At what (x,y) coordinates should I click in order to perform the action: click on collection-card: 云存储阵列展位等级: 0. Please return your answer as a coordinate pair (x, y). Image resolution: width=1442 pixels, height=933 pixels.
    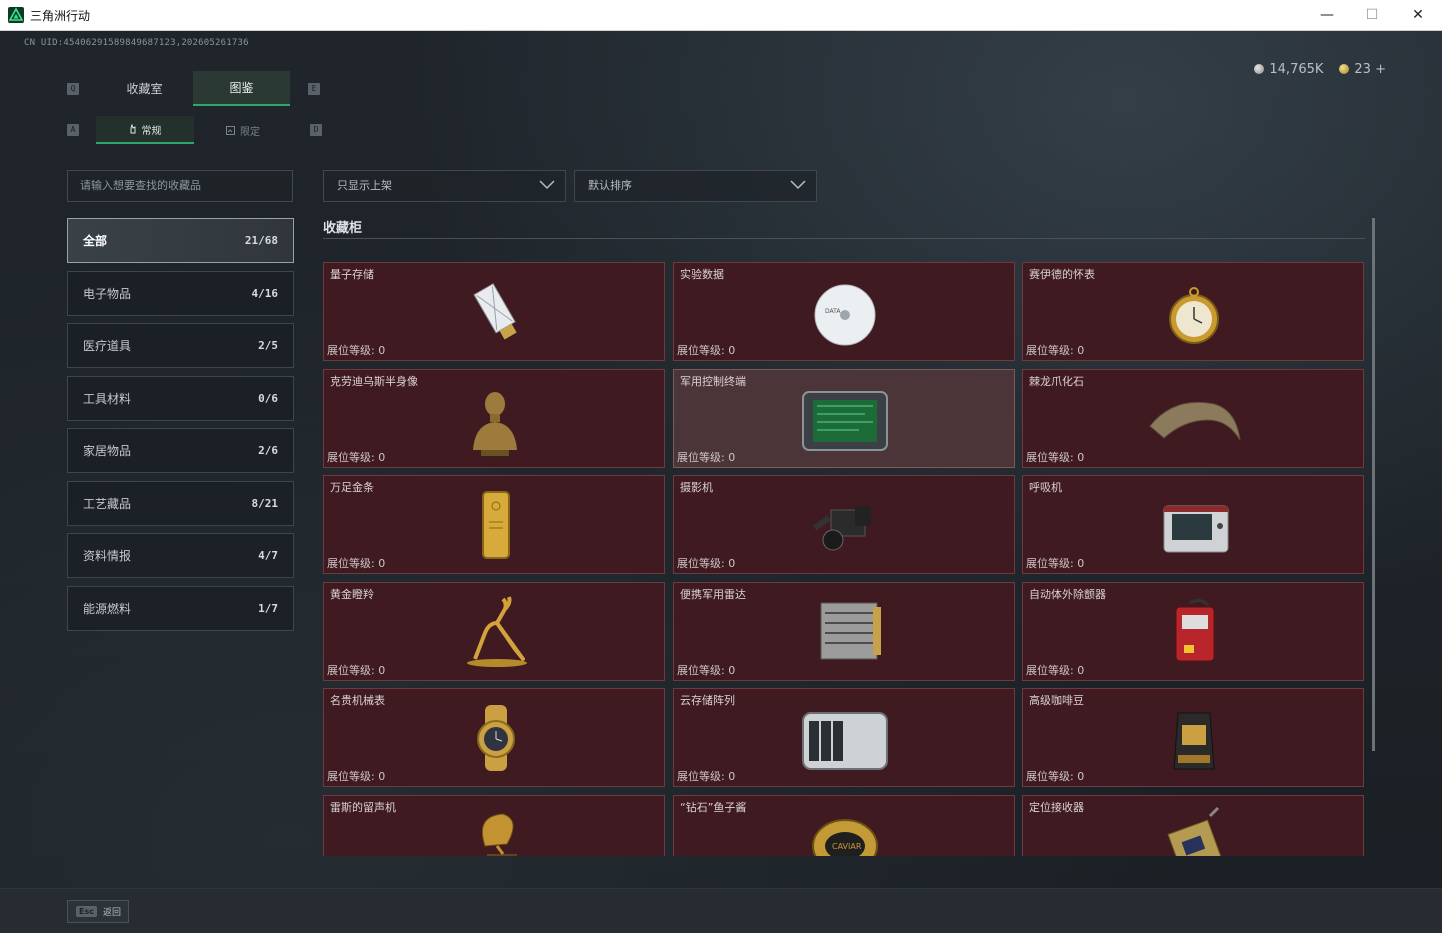
    Looking at the image, I should click on (844, 737).